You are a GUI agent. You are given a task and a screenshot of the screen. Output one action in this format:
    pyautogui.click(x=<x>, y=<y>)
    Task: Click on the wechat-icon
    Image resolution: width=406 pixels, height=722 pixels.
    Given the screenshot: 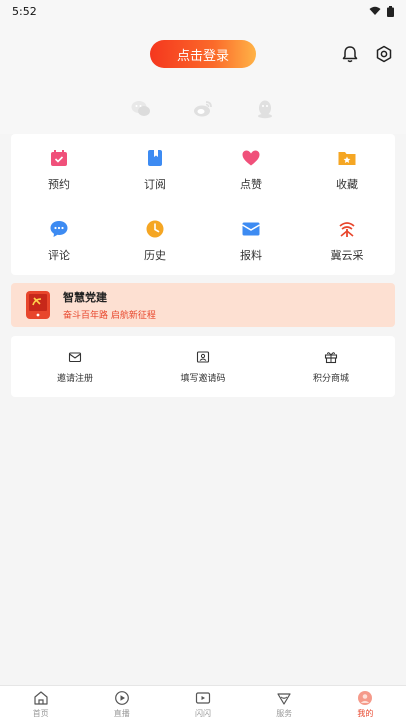 What is the action you would take?
    pyautogui.click(x=141, y=109)
    